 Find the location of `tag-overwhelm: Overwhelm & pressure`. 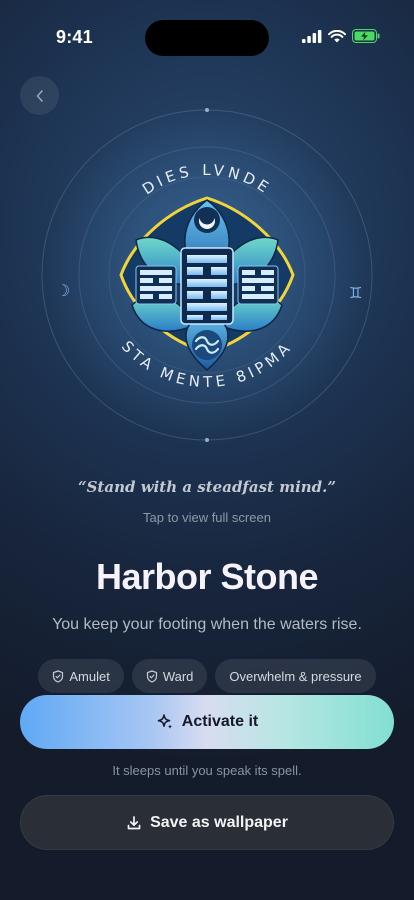

tag-overwhelm: Overwhelm & pressure is located at coordinates (295, 676).